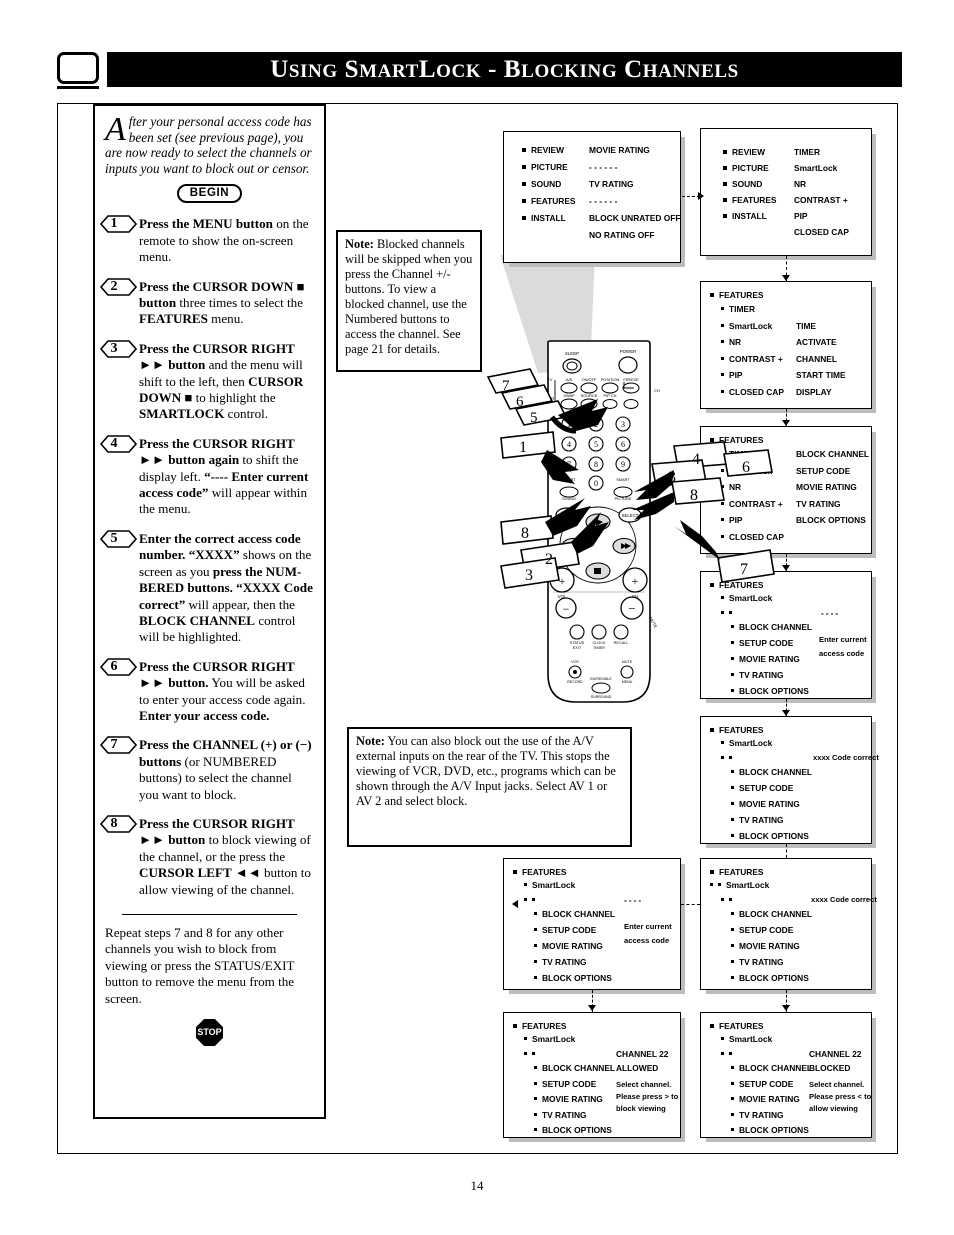 The image size is (954, 1235). What do you see at coordinates (359, 244) in the screenshot?
I see `note-label: Note:` at bounding box center [359, 244].